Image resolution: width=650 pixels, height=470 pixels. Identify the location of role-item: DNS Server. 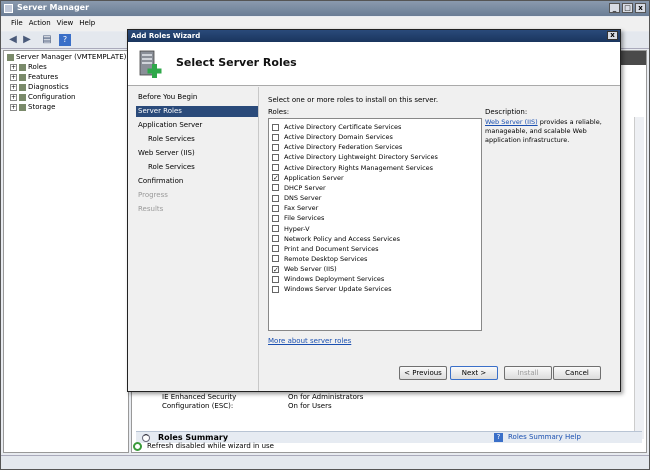
(296, 198).